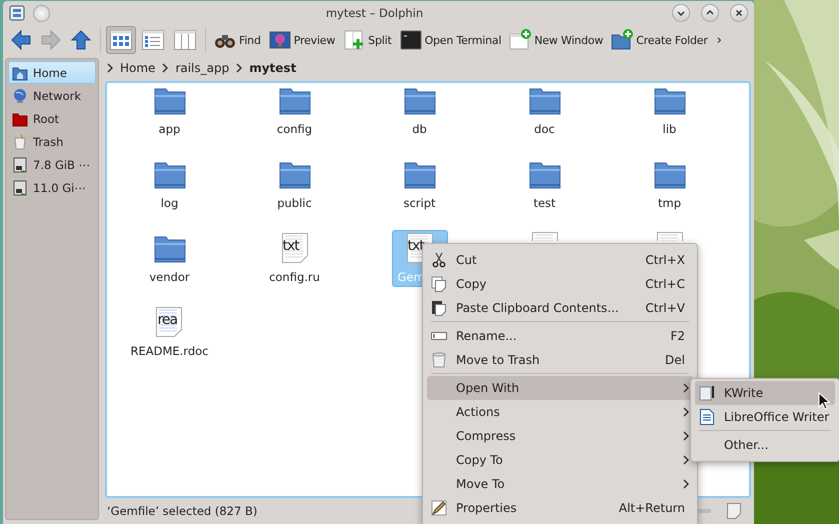 The height and width of the screenshot is (524, 839). I want to click on places-item: Trash, so click(52, 141).